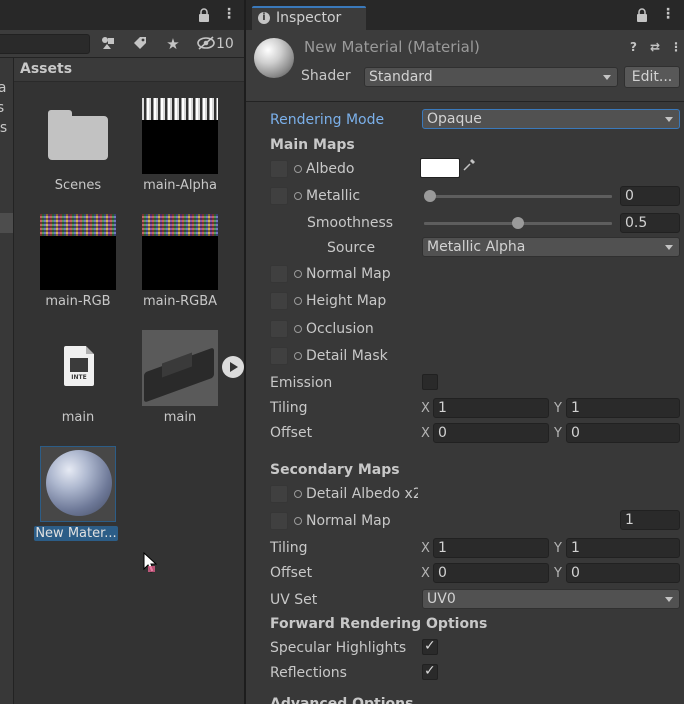 This screenshot has width=684, height=704. What do you see at coordinates (491, 433) in the screenshot?
I see `offset-x-field: 0` at bounding box center [491, 433].